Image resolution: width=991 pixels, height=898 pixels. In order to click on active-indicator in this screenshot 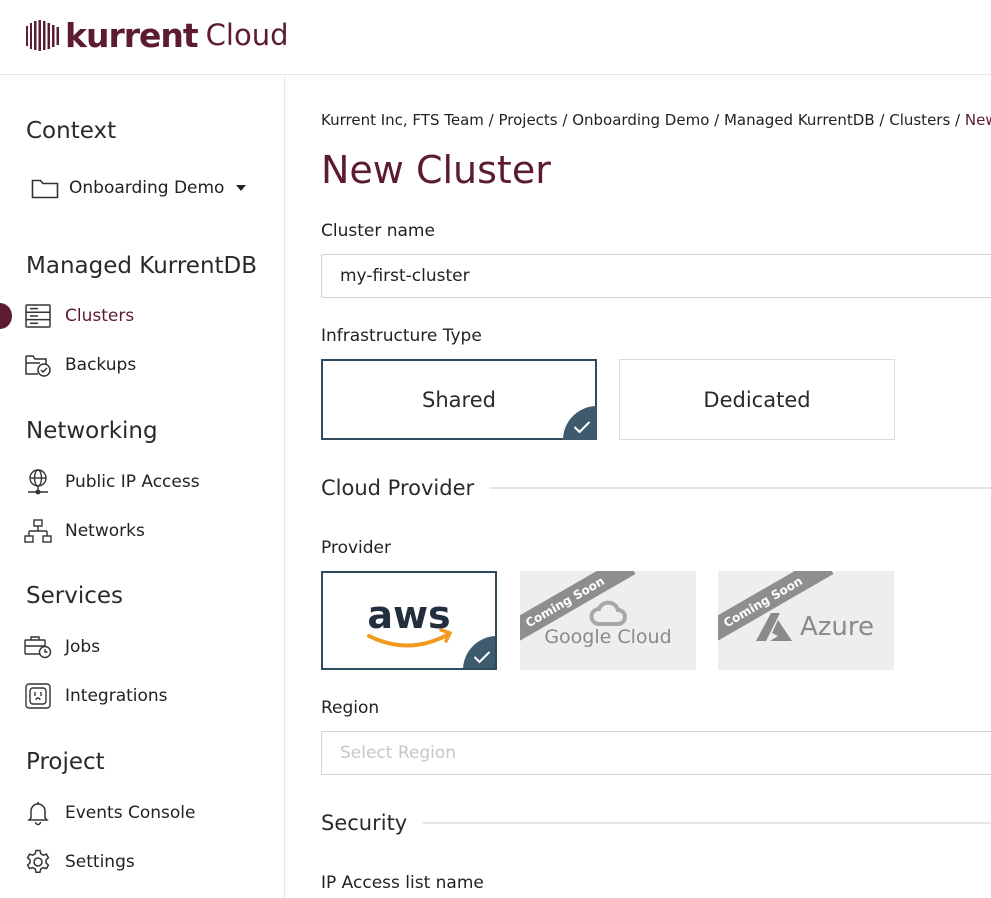, I will do `click(6, 316)`.